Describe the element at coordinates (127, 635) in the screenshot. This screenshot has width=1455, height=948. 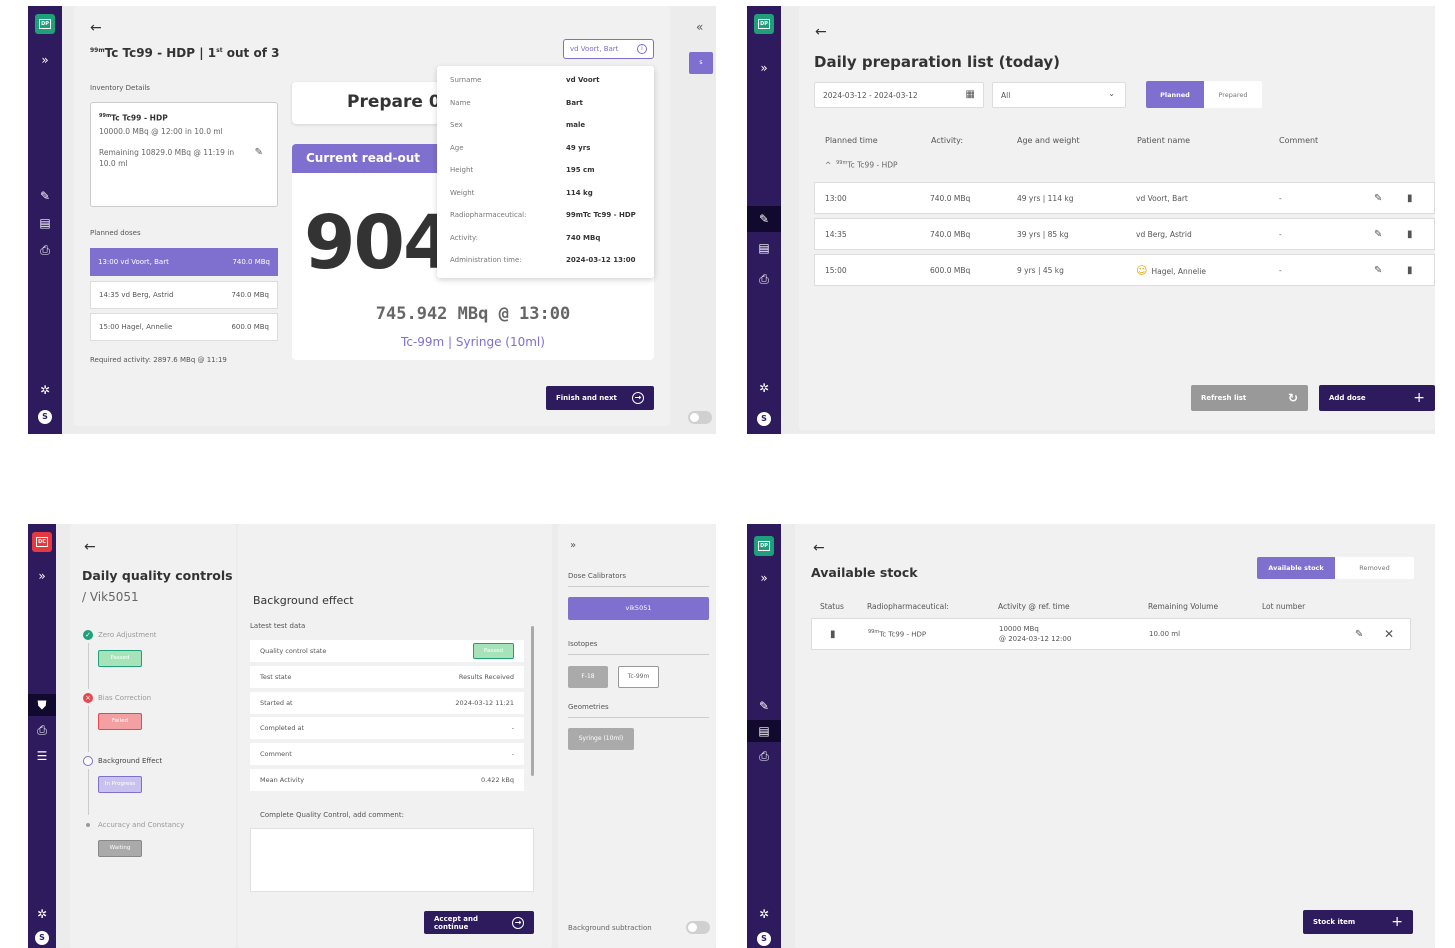
I see `qc-step-label: Zero Adjustment` at that location.